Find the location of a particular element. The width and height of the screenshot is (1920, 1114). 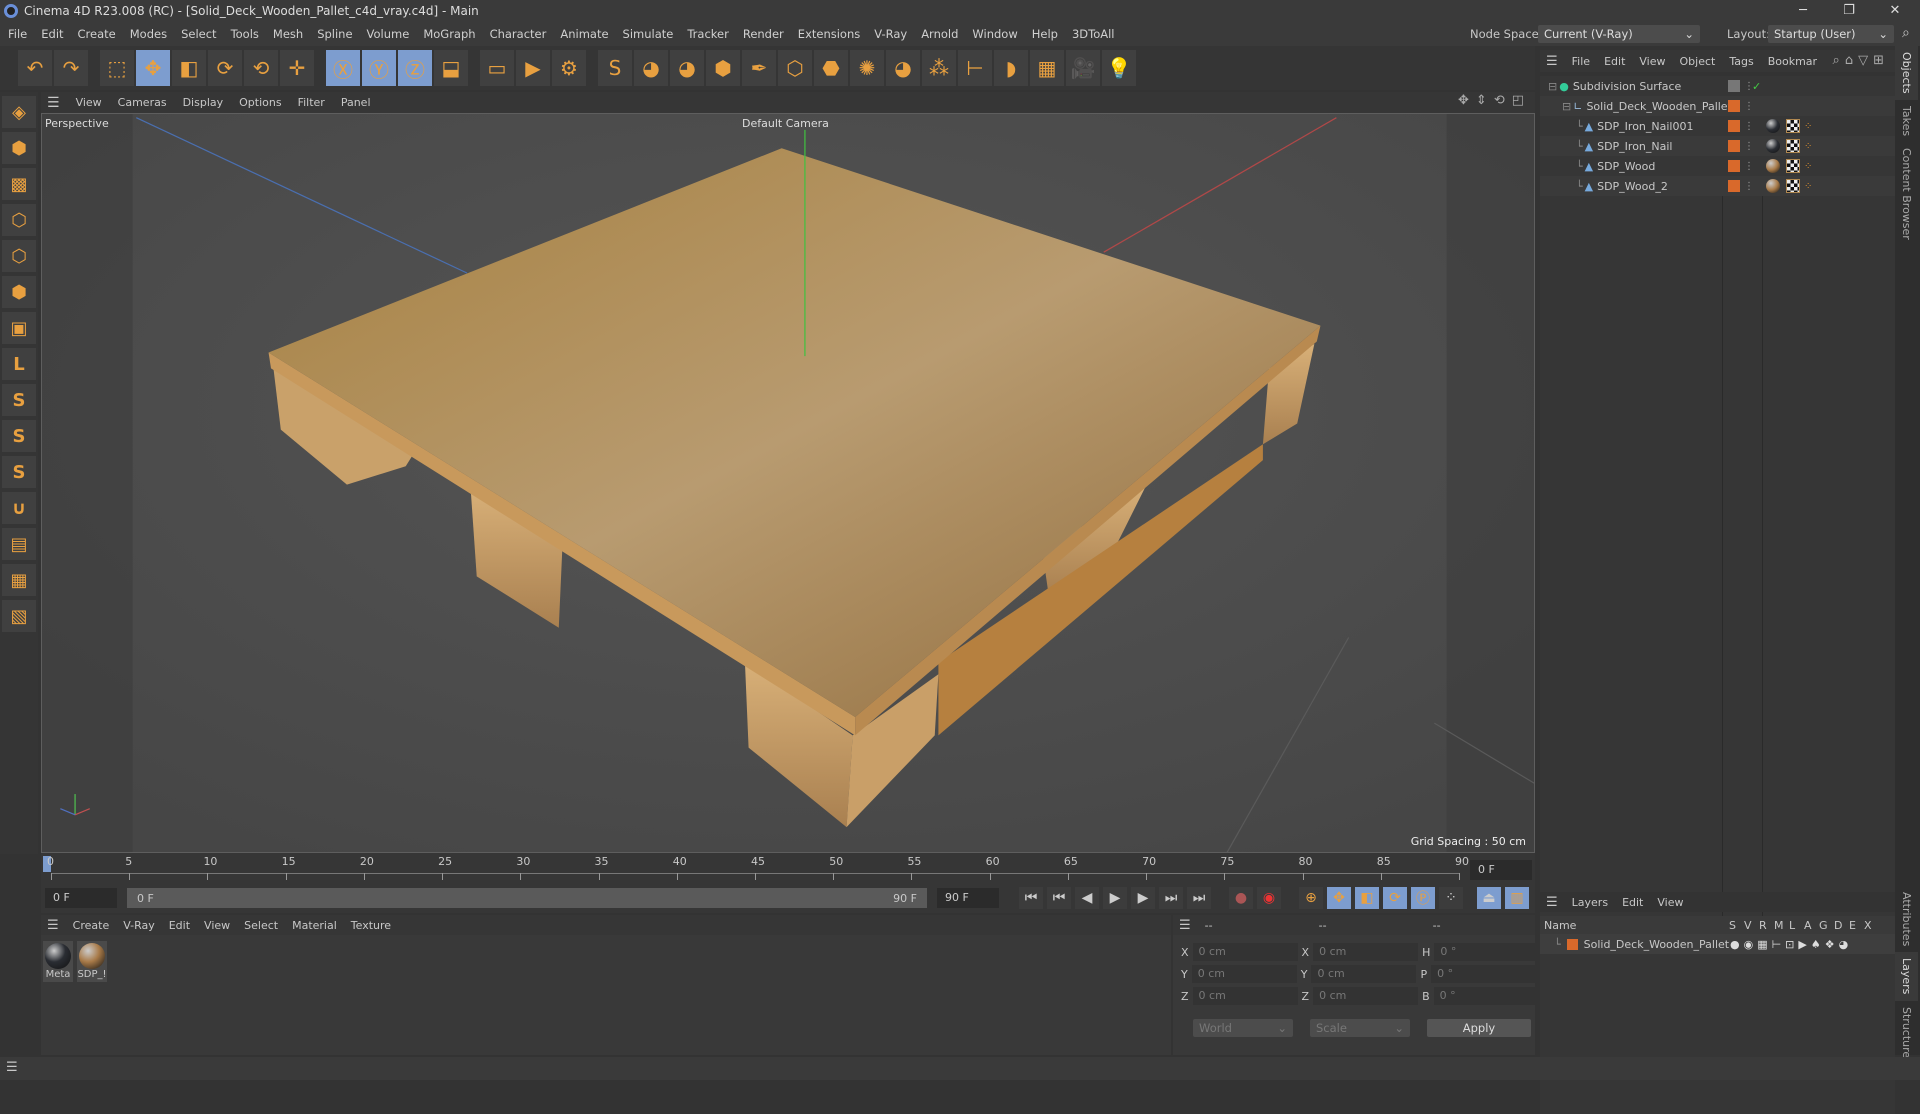

subdivision-icon: ⬡ is located at coordinates (795, 68).